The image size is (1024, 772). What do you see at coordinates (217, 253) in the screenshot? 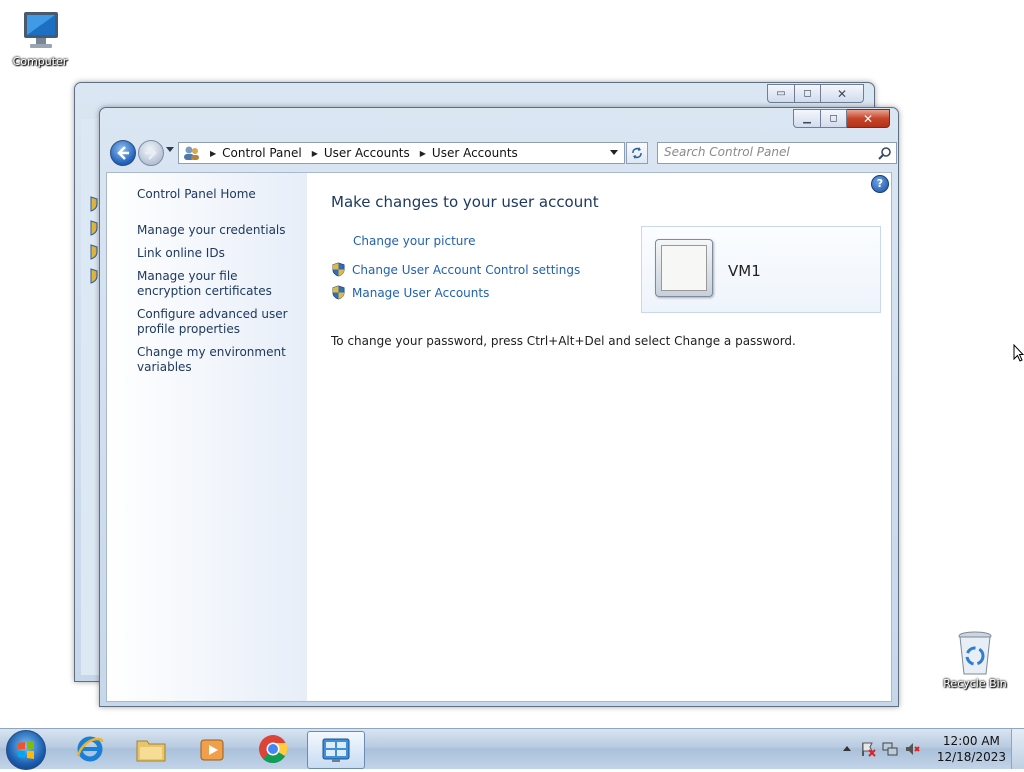
I see `link-online-ids: Link online IDs` at bounding box center [217, 253].